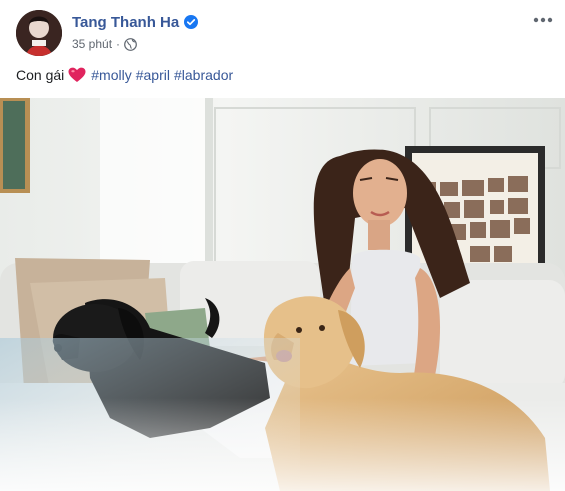  Describe the element at coordinates (125, 22) in the screenshot. I see `author-name: Tang Thanh Ha` at that location.